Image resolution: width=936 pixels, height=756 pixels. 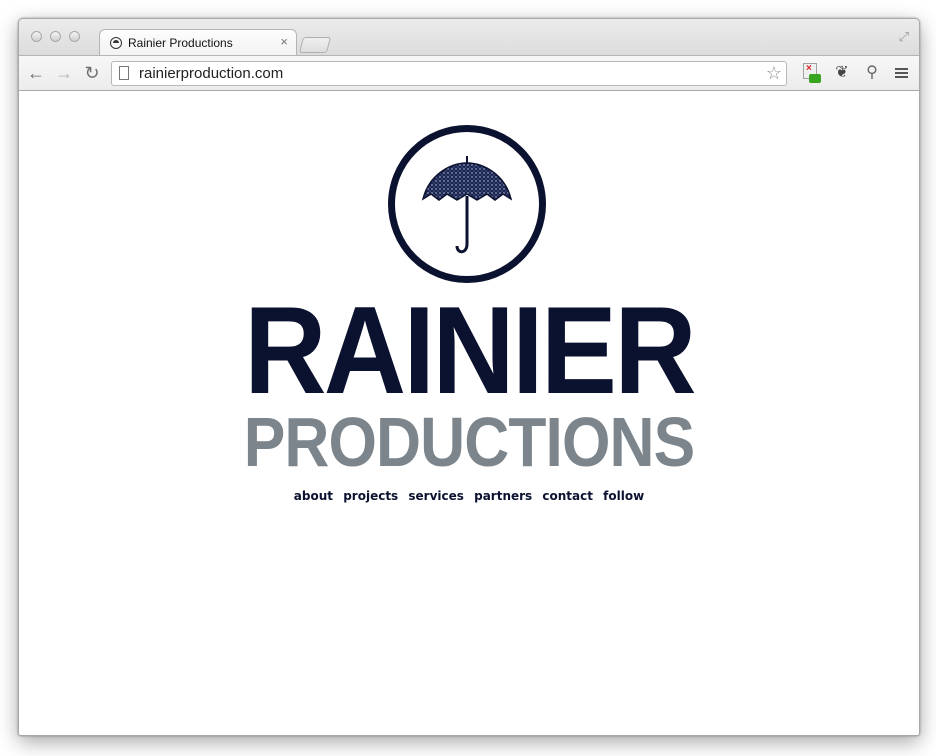 I want to click on minimize-window-button, so click(x=55, y=36).